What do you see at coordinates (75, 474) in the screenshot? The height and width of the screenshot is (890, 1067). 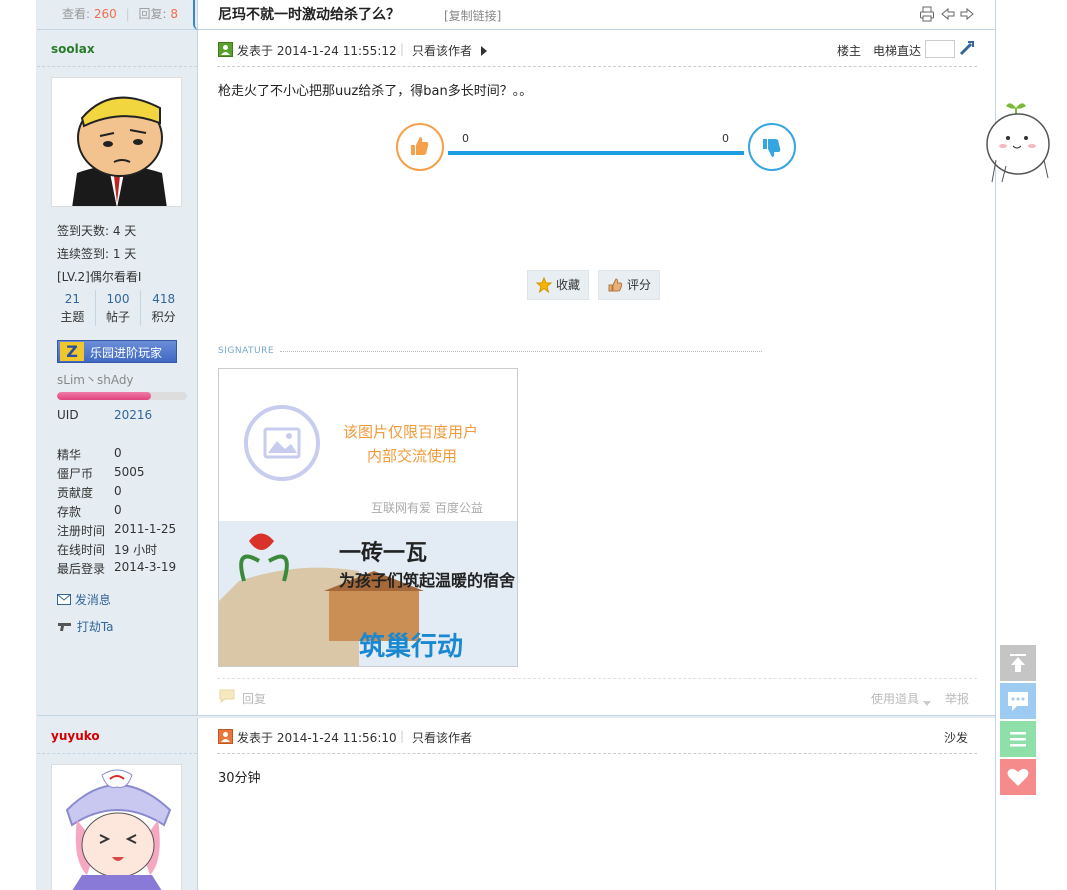 I see `profile-field-key: 僵尸币` at bounding box center [75, 474].